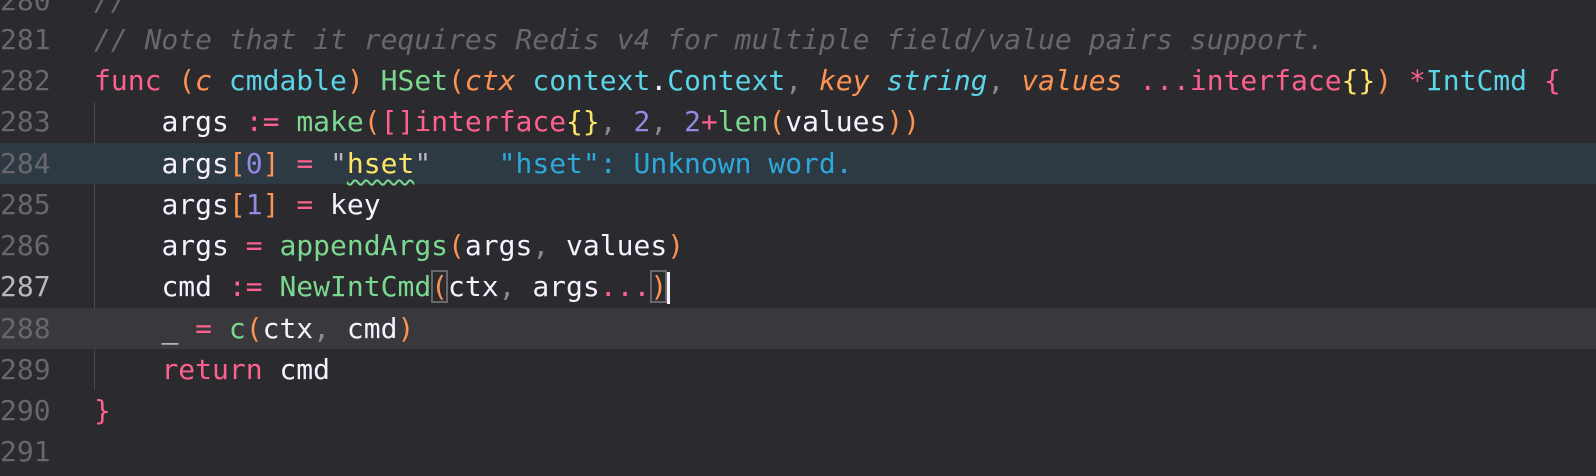 The width and height of the screenshot is (1596, 476). Describe the element at coordinates (25, 8) in the screenshot. I see `line-number: 280` at that location.